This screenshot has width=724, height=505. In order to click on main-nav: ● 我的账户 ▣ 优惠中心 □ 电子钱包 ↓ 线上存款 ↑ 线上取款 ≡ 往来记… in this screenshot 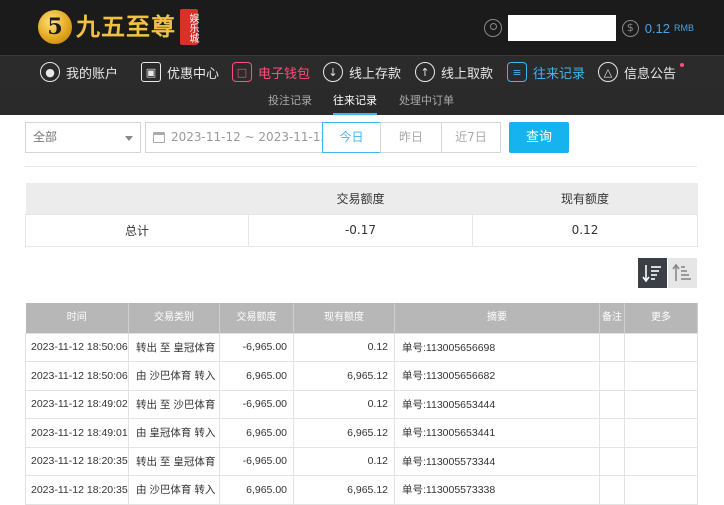, I will do `click(362, 71)`.